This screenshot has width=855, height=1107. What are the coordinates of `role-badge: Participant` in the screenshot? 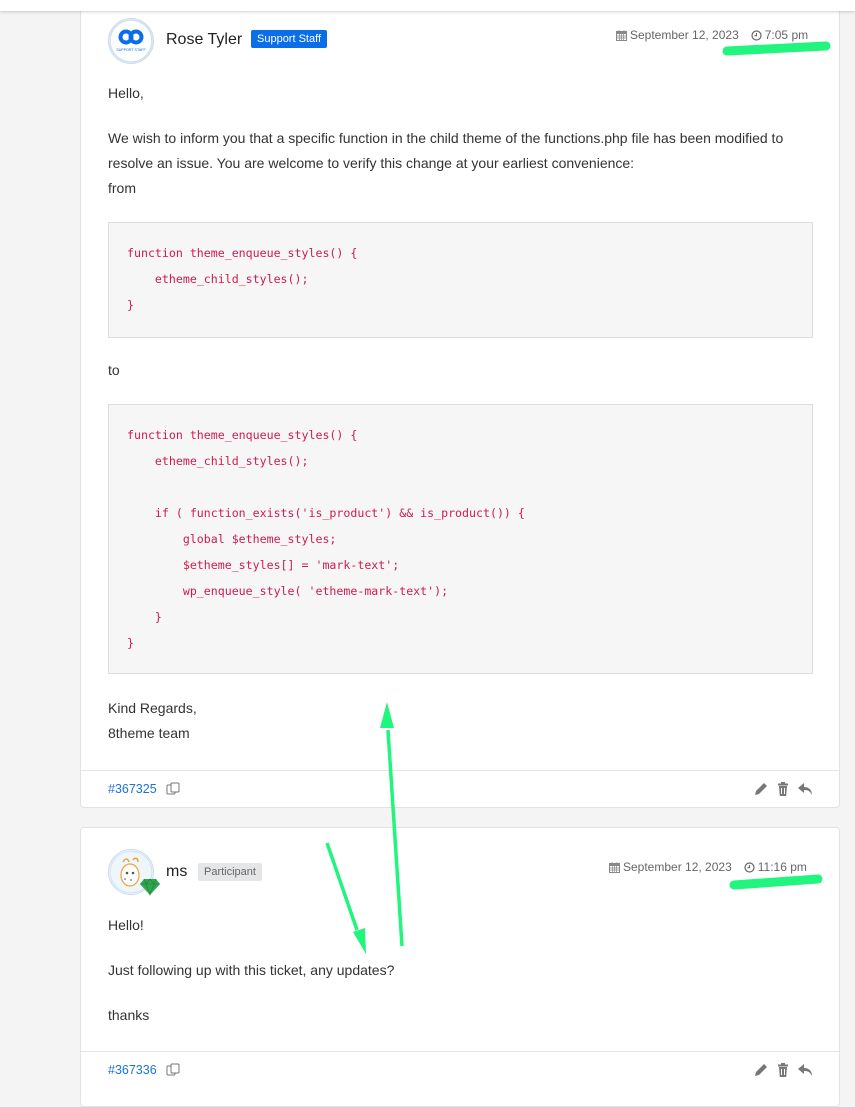 It's located at (230, 872).